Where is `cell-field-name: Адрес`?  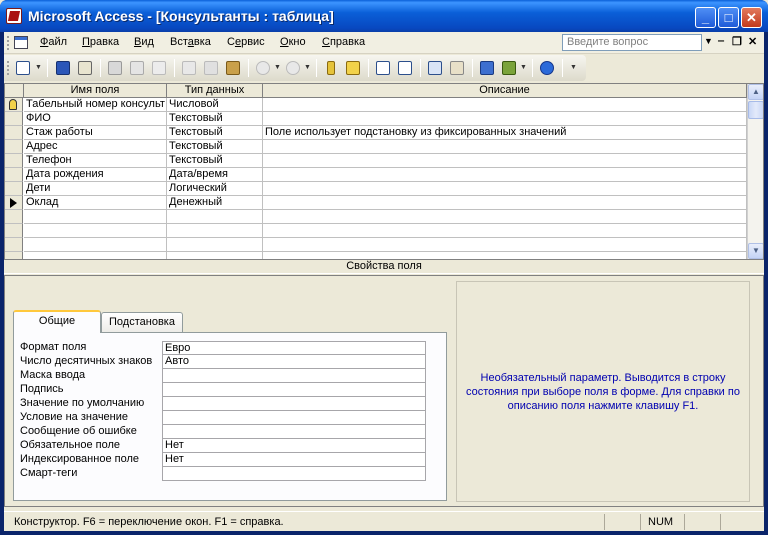 cell-field-name: Адрес is located at coordinates (95, 147).